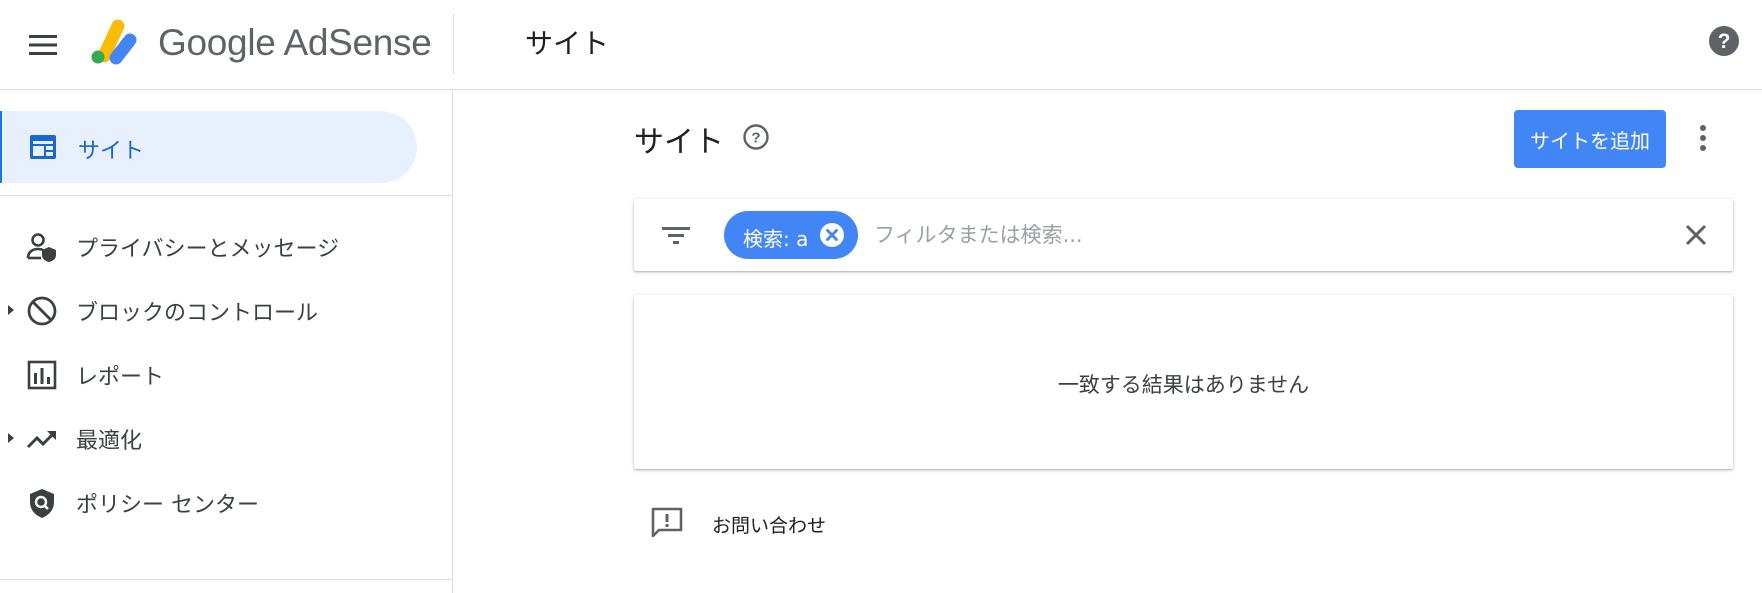 The height and width of the screenshot is (593, 1762). I want to click on contact-us-link: お問い合わせ, so click(750, 524).